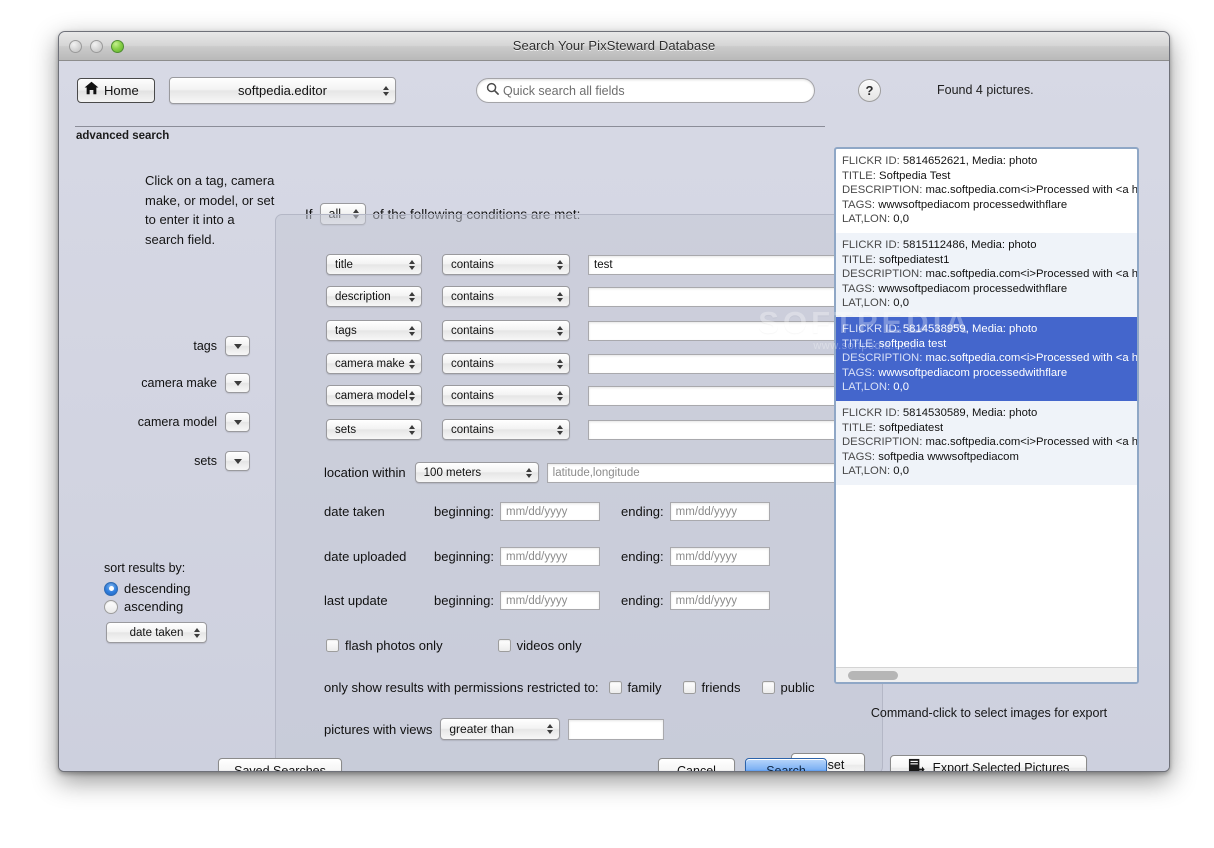  Describe the element at coordinates (986, 674) in the screenshot. I see `results-horizontal-scrollbar` at that location.